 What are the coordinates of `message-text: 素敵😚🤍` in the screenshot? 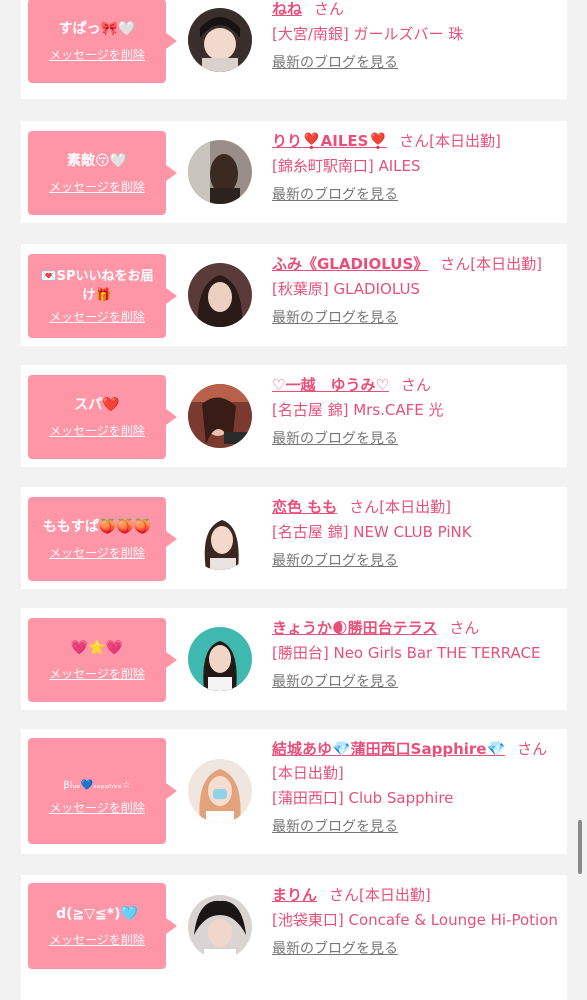 It's located at (97, 161).